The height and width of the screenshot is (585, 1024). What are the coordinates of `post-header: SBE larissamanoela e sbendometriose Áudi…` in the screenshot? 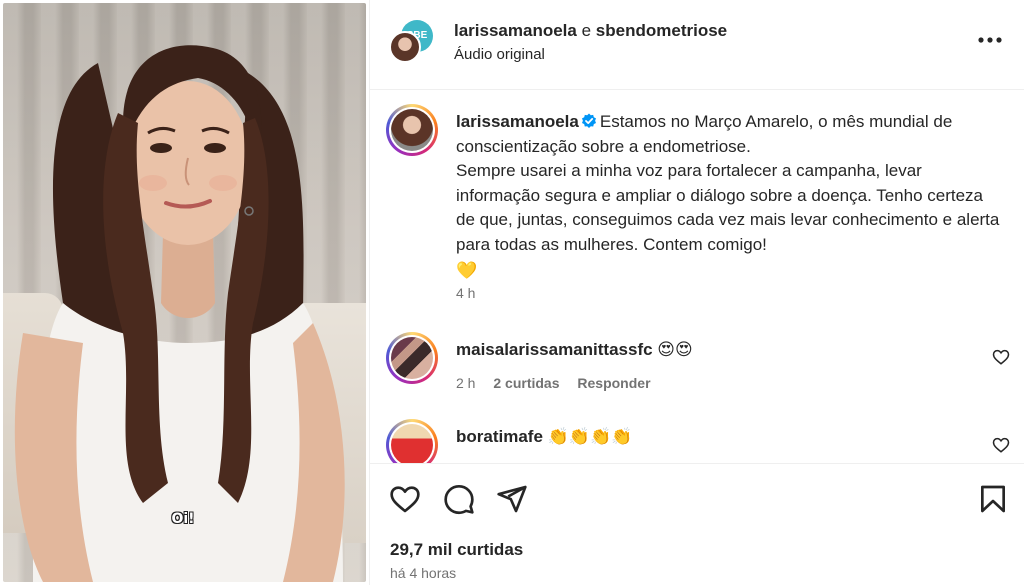 It's located at (697, 45).